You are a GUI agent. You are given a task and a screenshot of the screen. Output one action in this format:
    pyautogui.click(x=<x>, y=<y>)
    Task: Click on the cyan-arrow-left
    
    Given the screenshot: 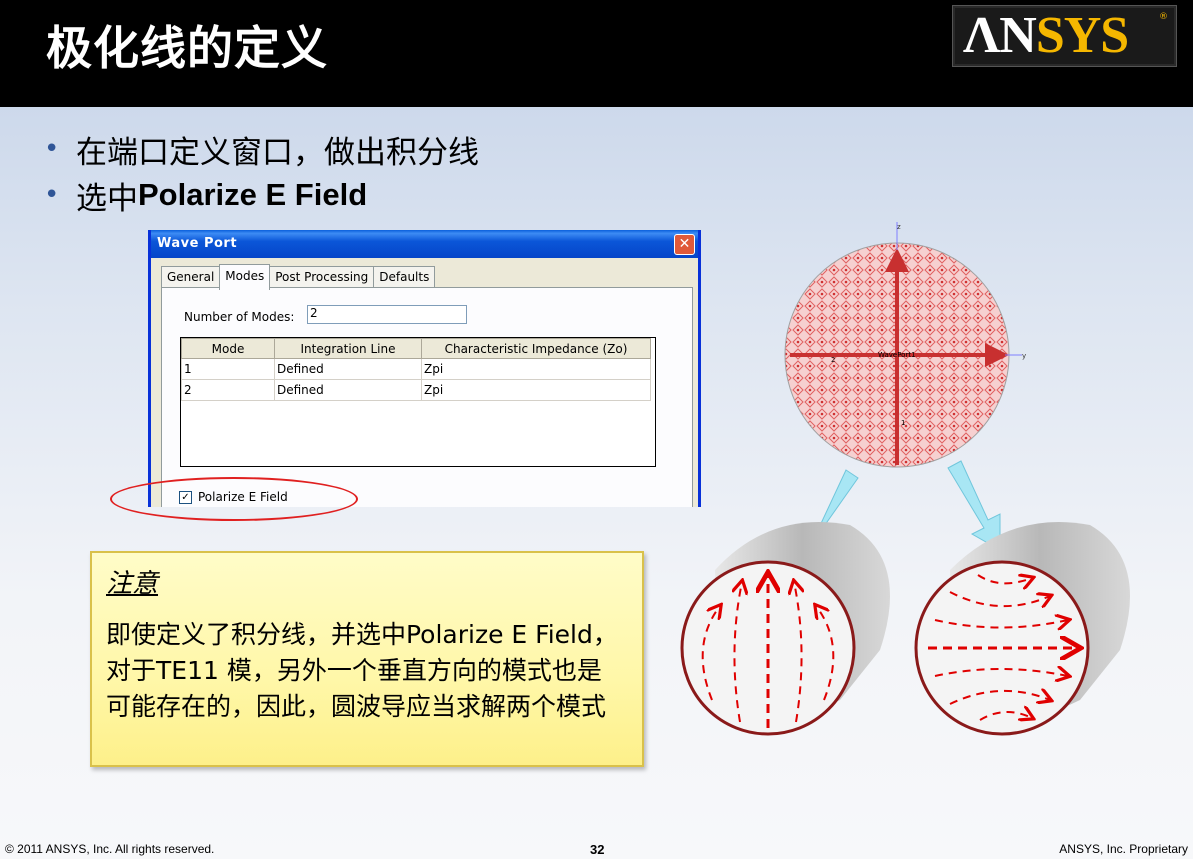 What is the action you would take?
    pyautogui.click(x=832, y=513)
    